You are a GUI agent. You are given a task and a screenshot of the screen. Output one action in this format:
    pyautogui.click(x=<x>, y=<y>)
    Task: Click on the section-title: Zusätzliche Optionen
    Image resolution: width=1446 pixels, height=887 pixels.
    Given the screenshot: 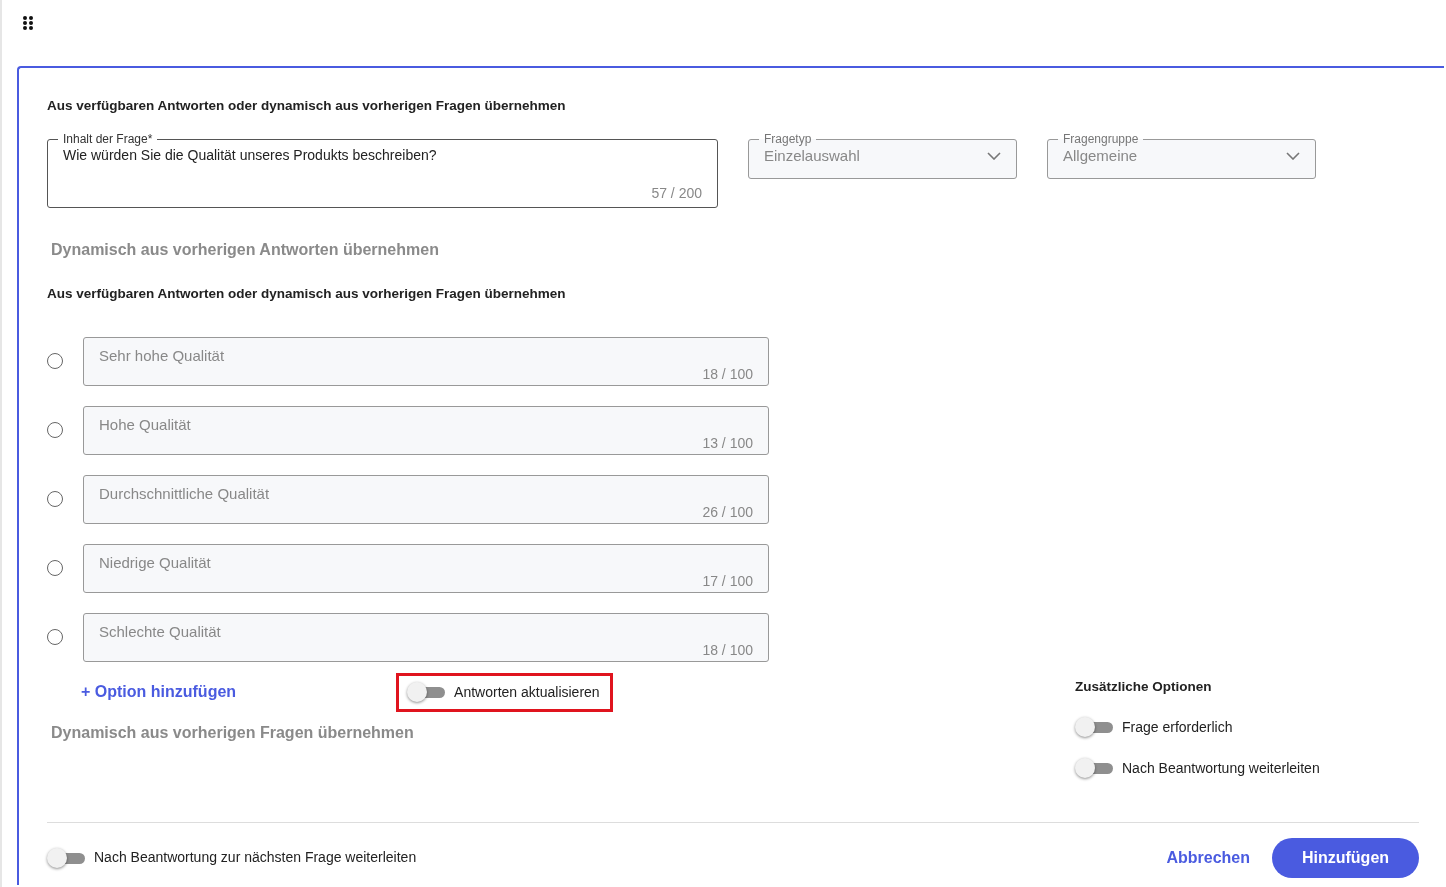 What is the action you would take?
    pyautogui.click(x=1144, y=686)
    